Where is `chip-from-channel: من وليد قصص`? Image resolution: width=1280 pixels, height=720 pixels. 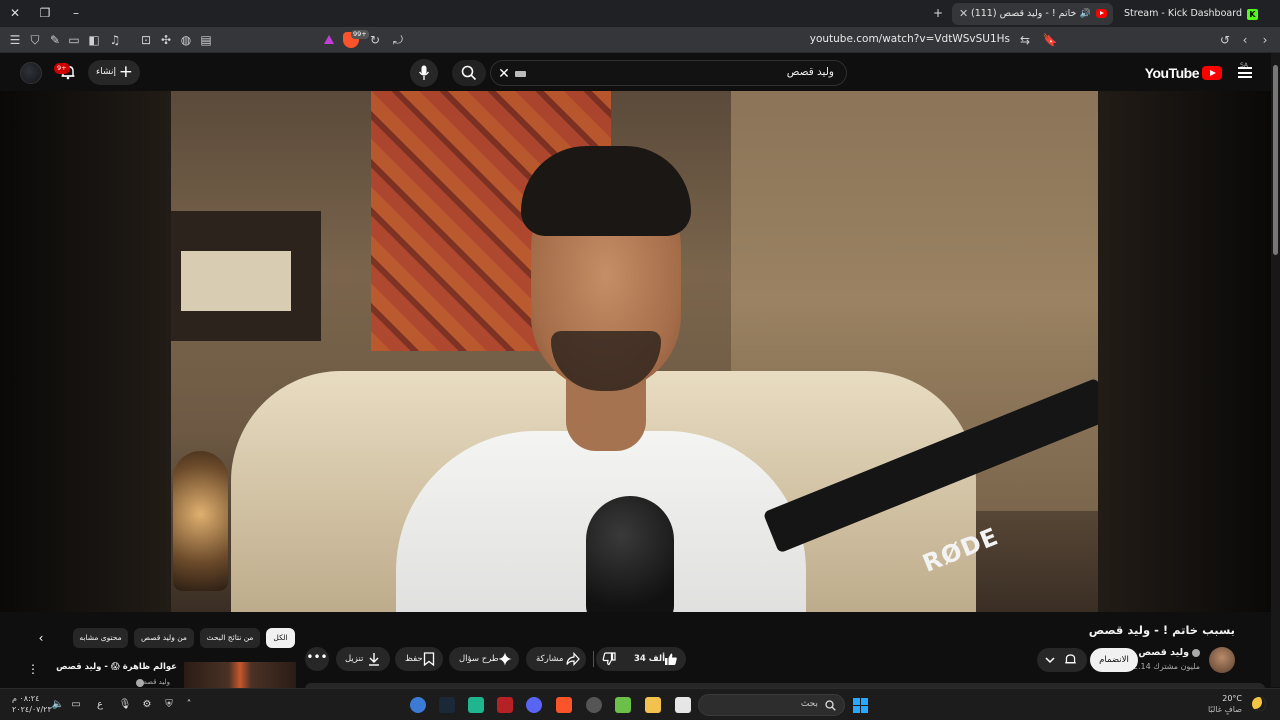
chip-from-channel: من وليد قصص is located at coordinates (164, 638).